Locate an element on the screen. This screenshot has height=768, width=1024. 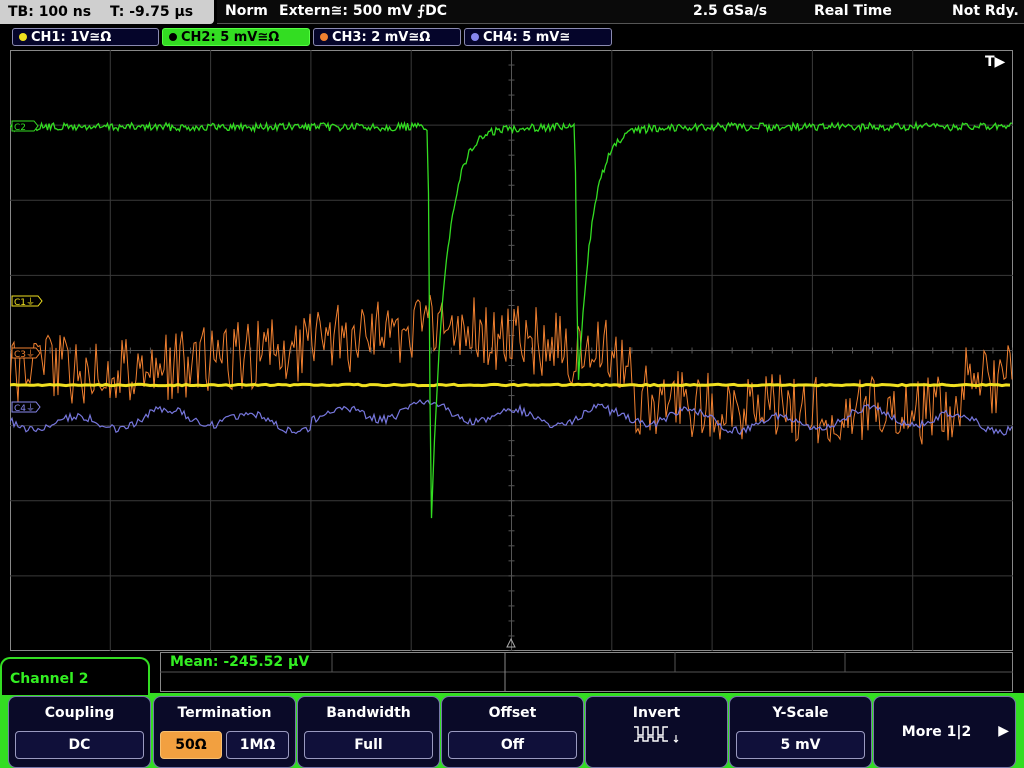
run-status: Not Rdy. is located at coordinates (985, 11).